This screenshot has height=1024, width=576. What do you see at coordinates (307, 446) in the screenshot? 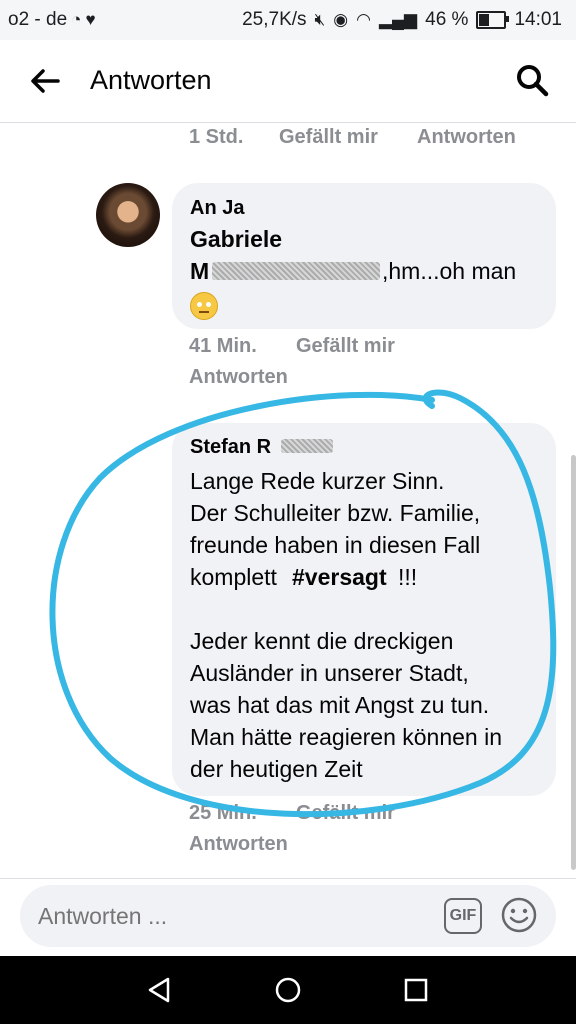
I see `redacted-surname` at bounding box center [307, 446].